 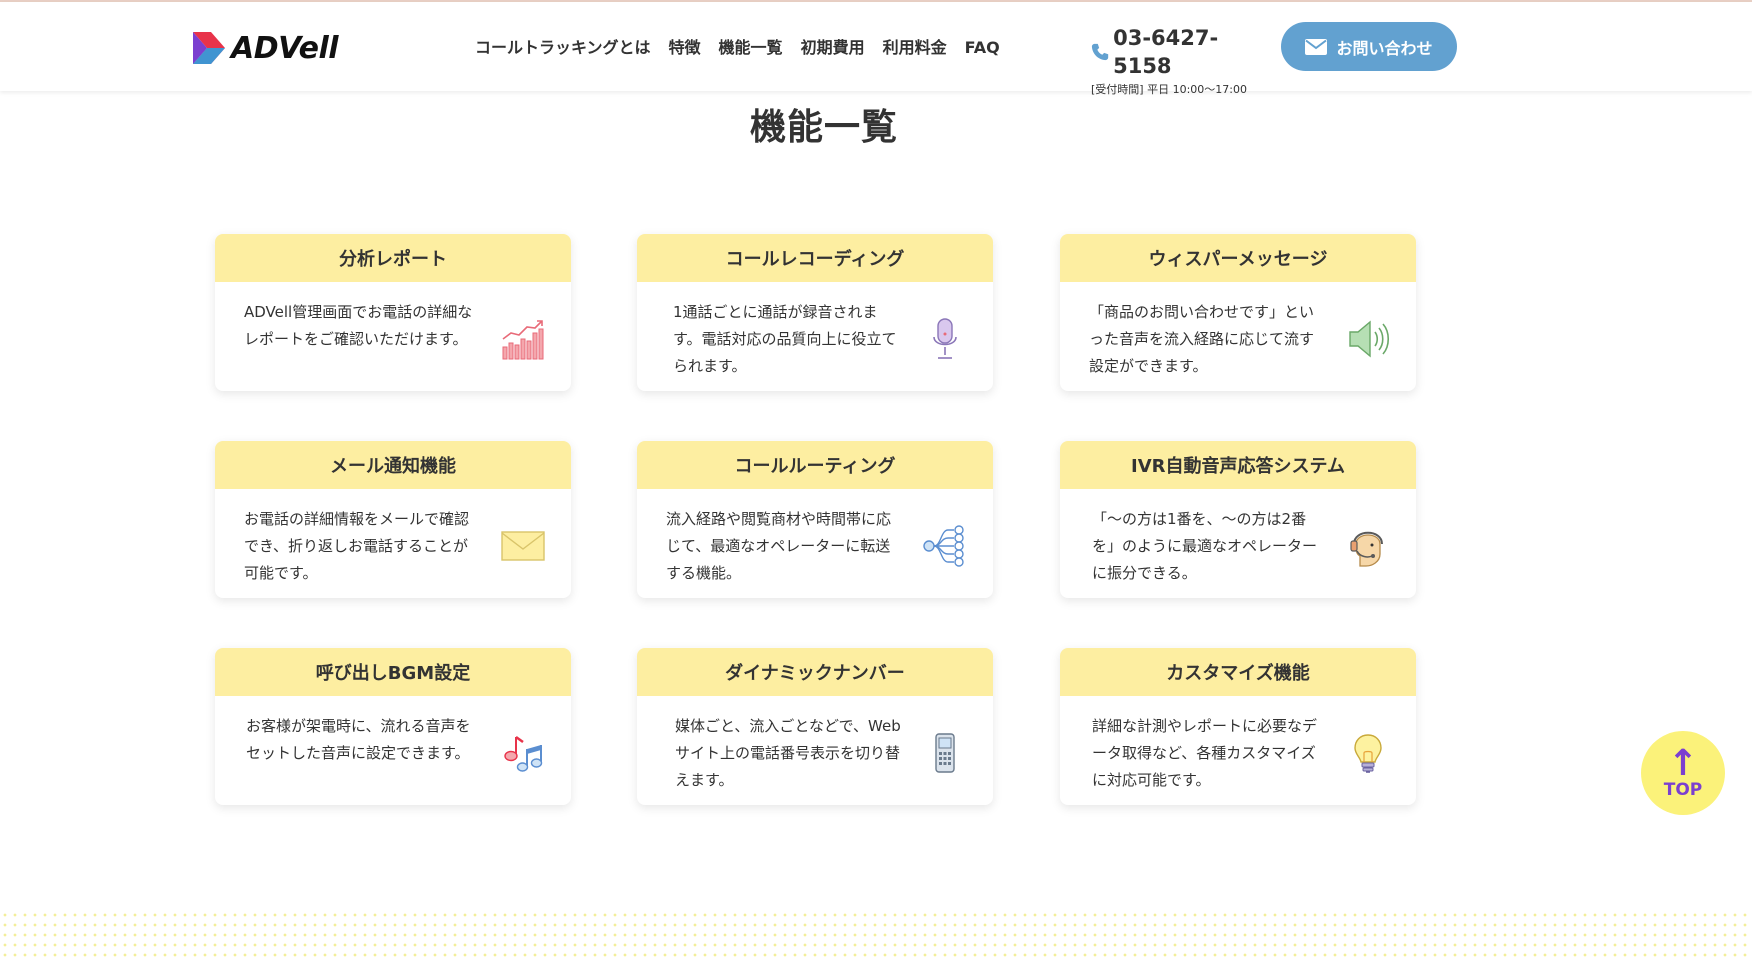 I want to click on brand-name: ADVell, so click(x=285, y=48).